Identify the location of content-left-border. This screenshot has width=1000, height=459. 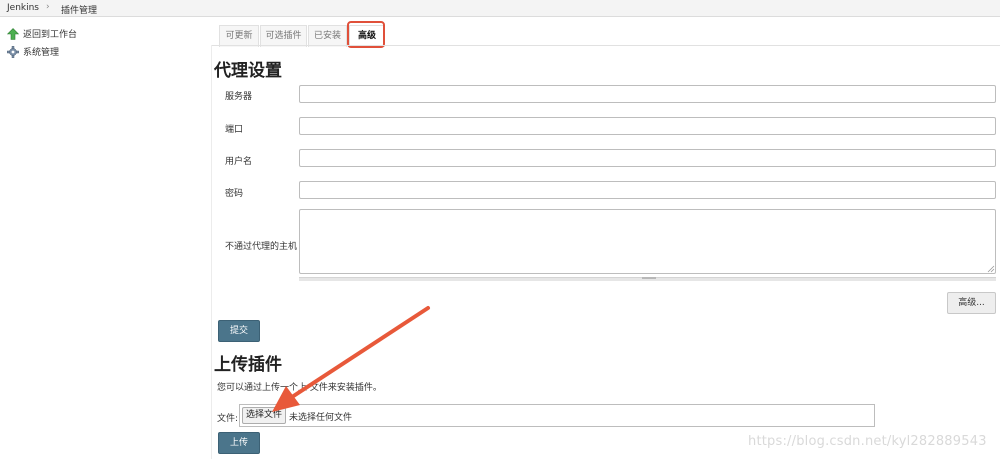
(211, 252).